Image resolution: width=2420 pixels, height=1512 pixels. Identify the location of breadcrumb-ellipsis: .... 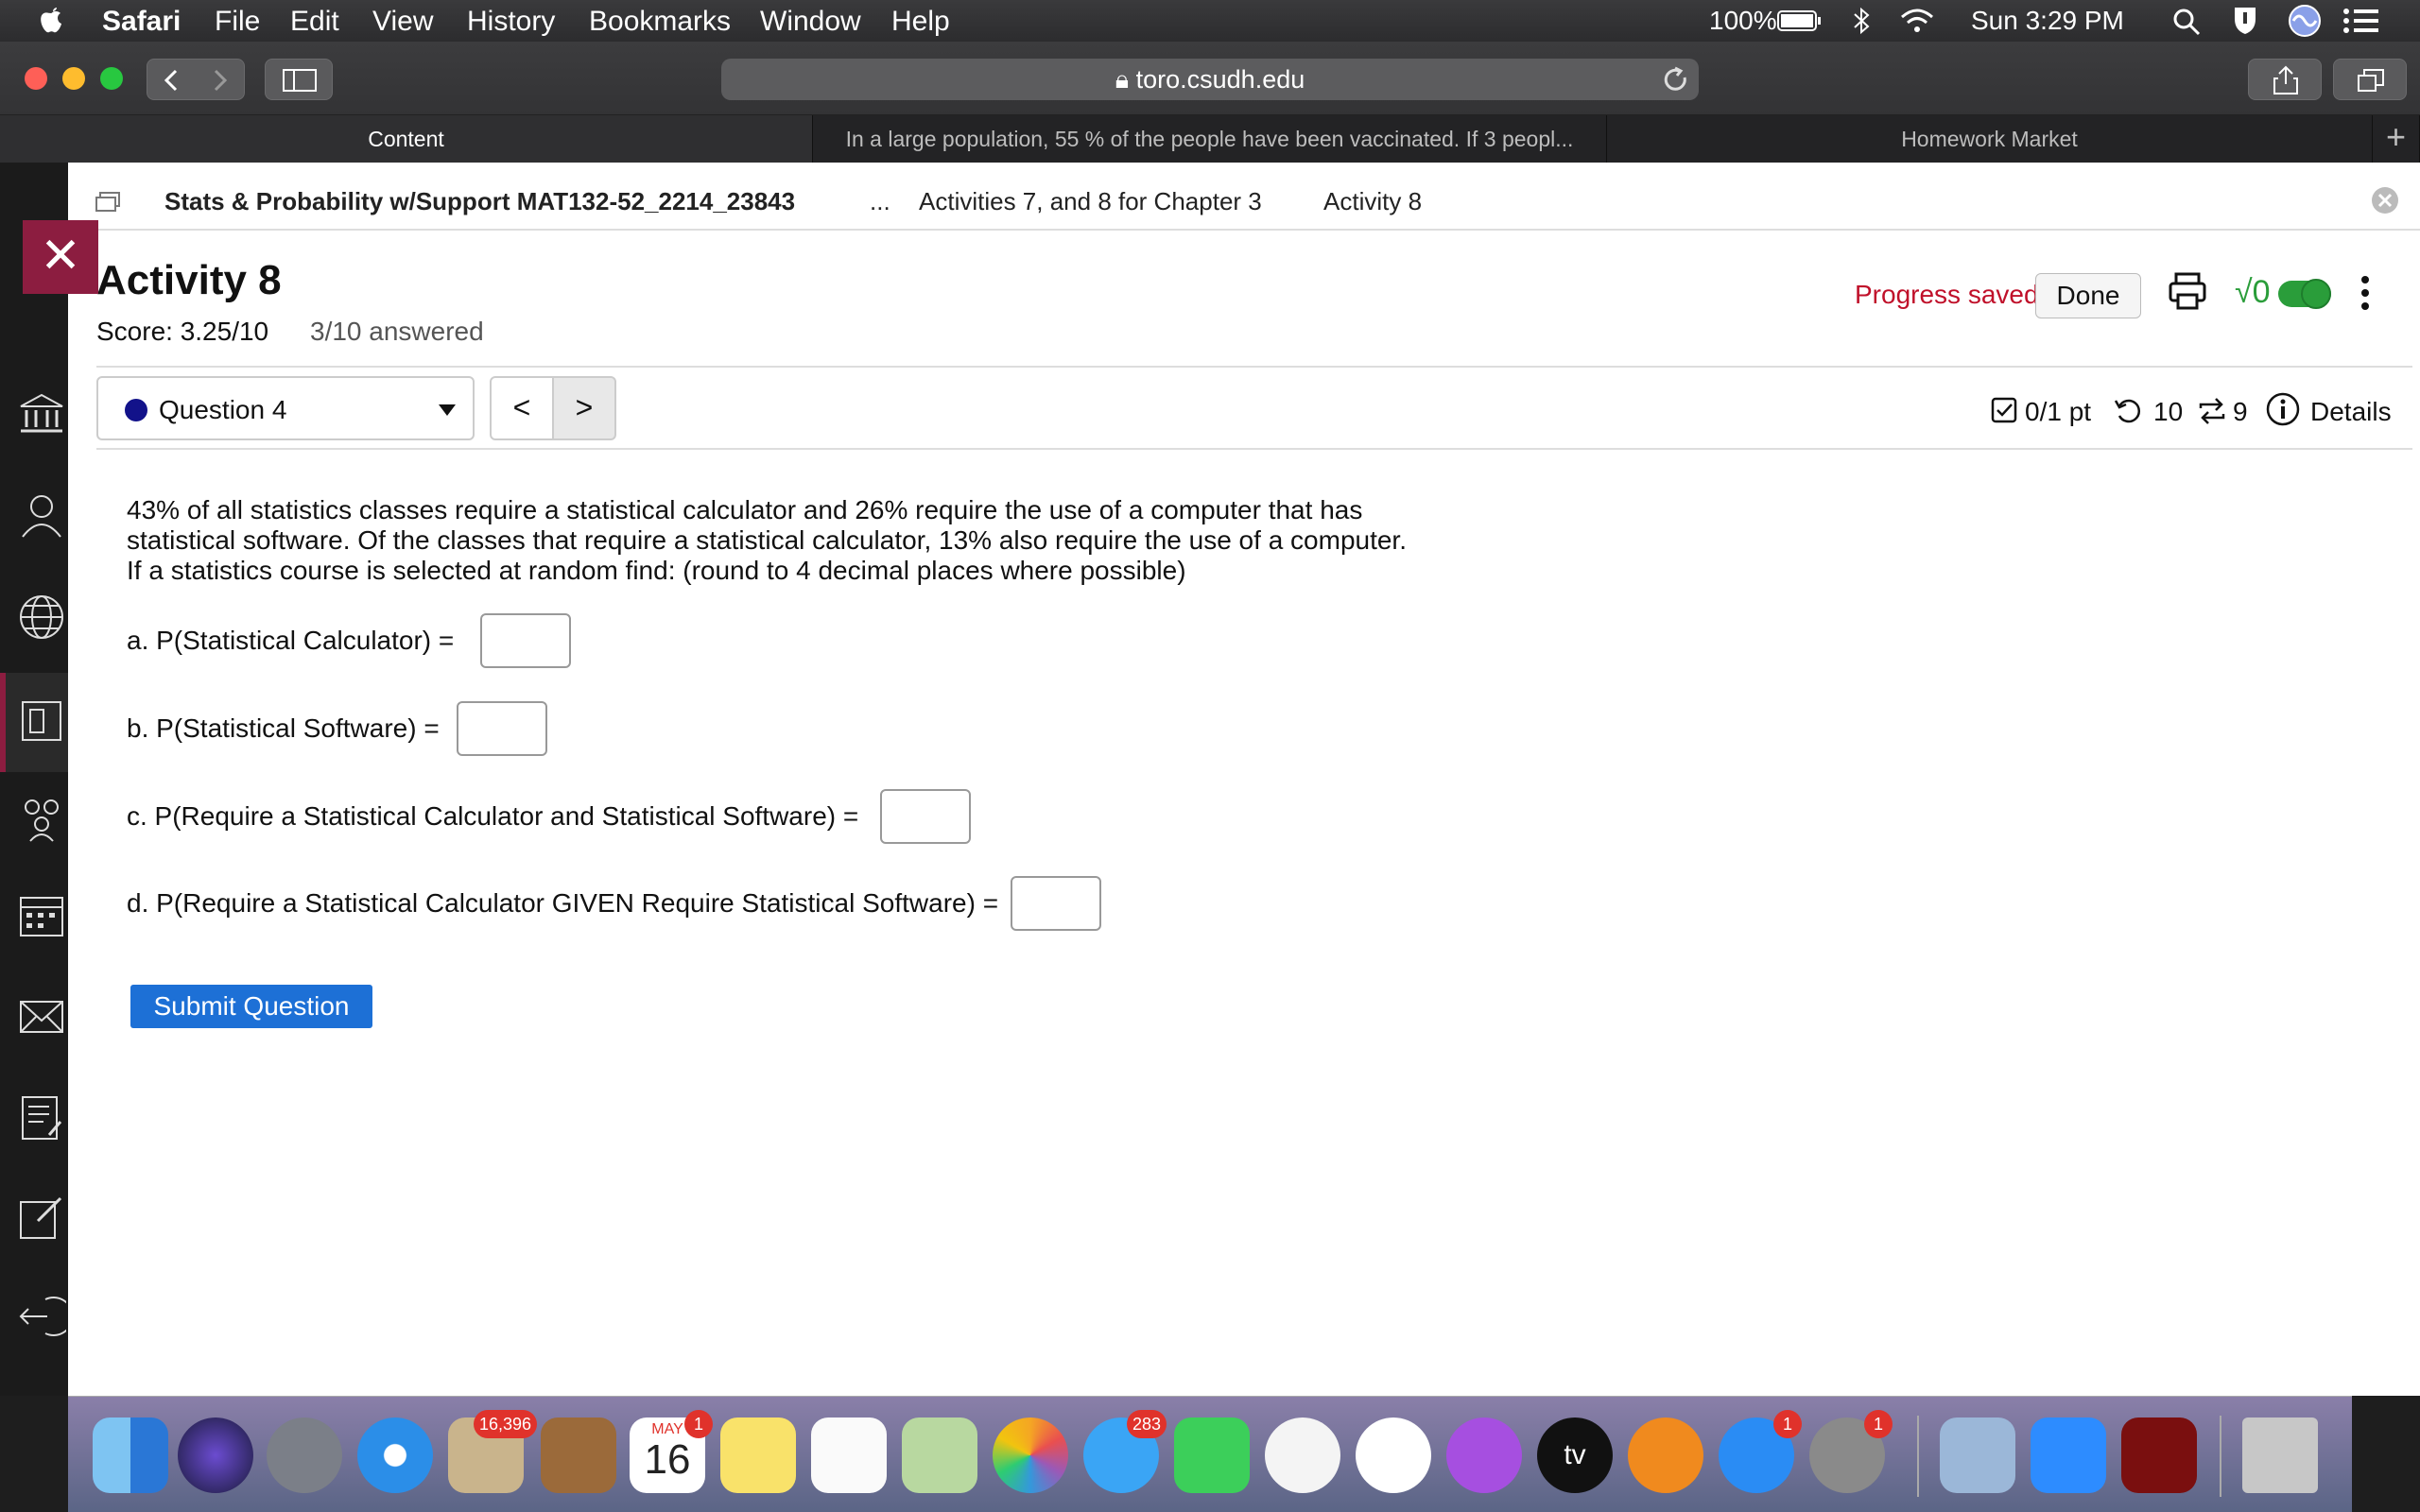
(880, 201).